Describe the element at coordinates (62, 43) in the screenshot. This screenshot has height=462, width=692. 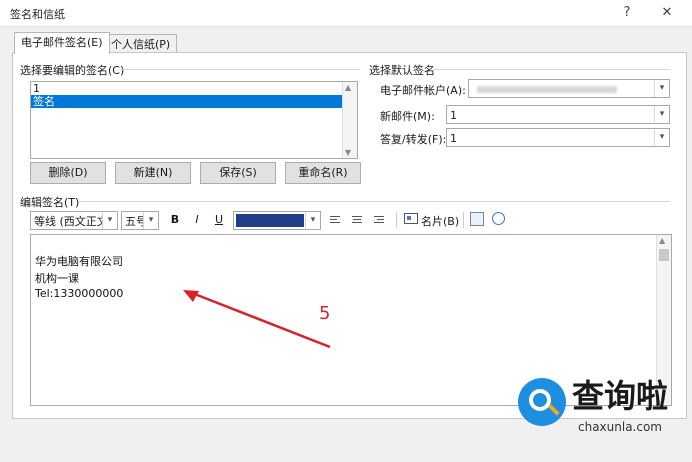
I see `tab-email-signature: 电子邮件签名(E)` at that location.